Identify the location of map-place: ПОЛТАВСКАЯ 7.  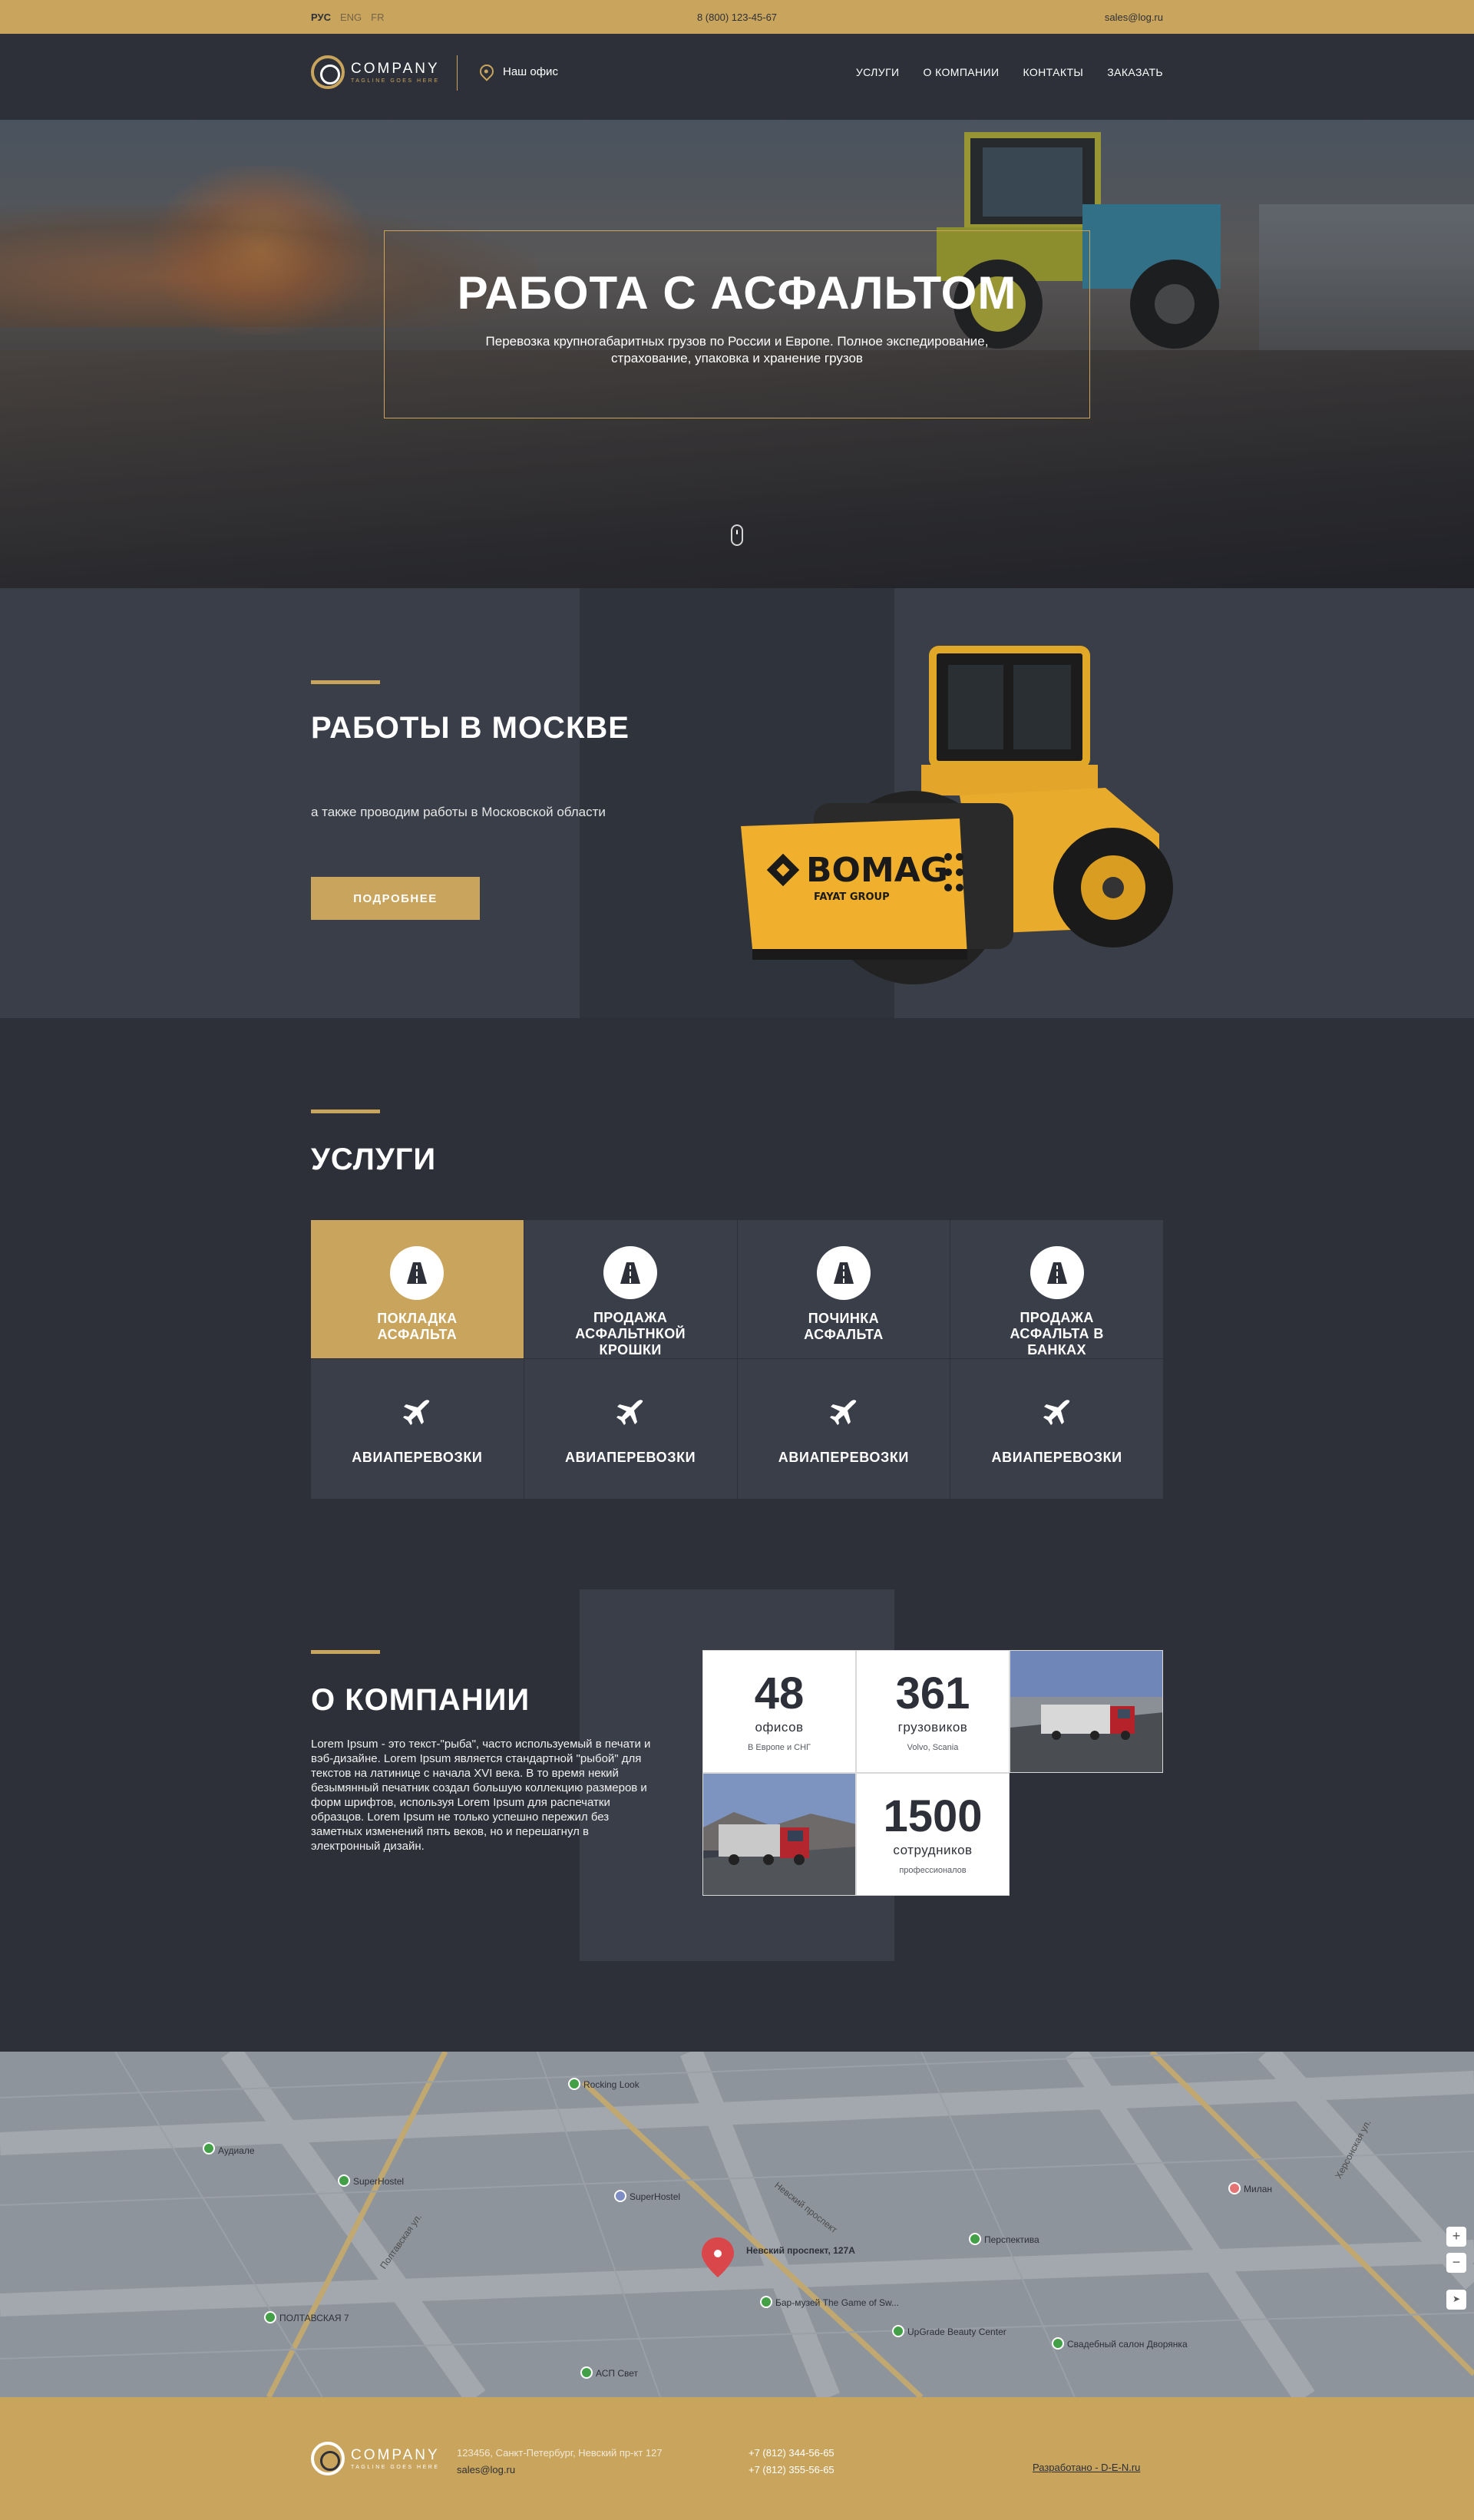
(314, 2318).